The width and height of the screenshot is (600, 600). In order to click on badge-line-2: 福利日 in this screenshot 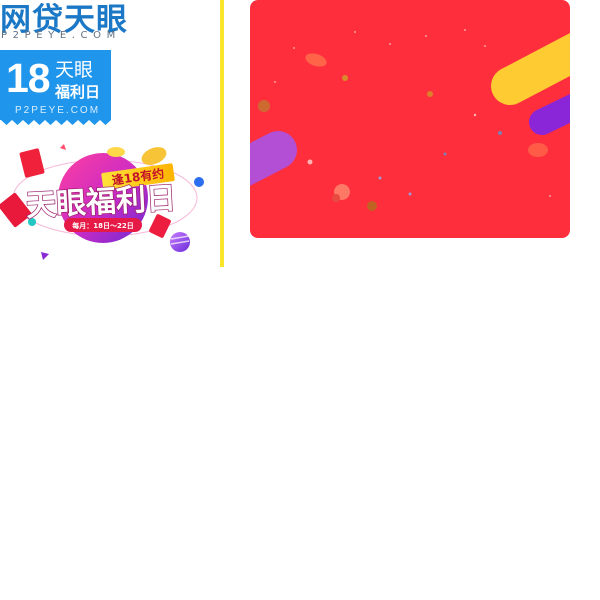, I will do `click(78, 92)`.